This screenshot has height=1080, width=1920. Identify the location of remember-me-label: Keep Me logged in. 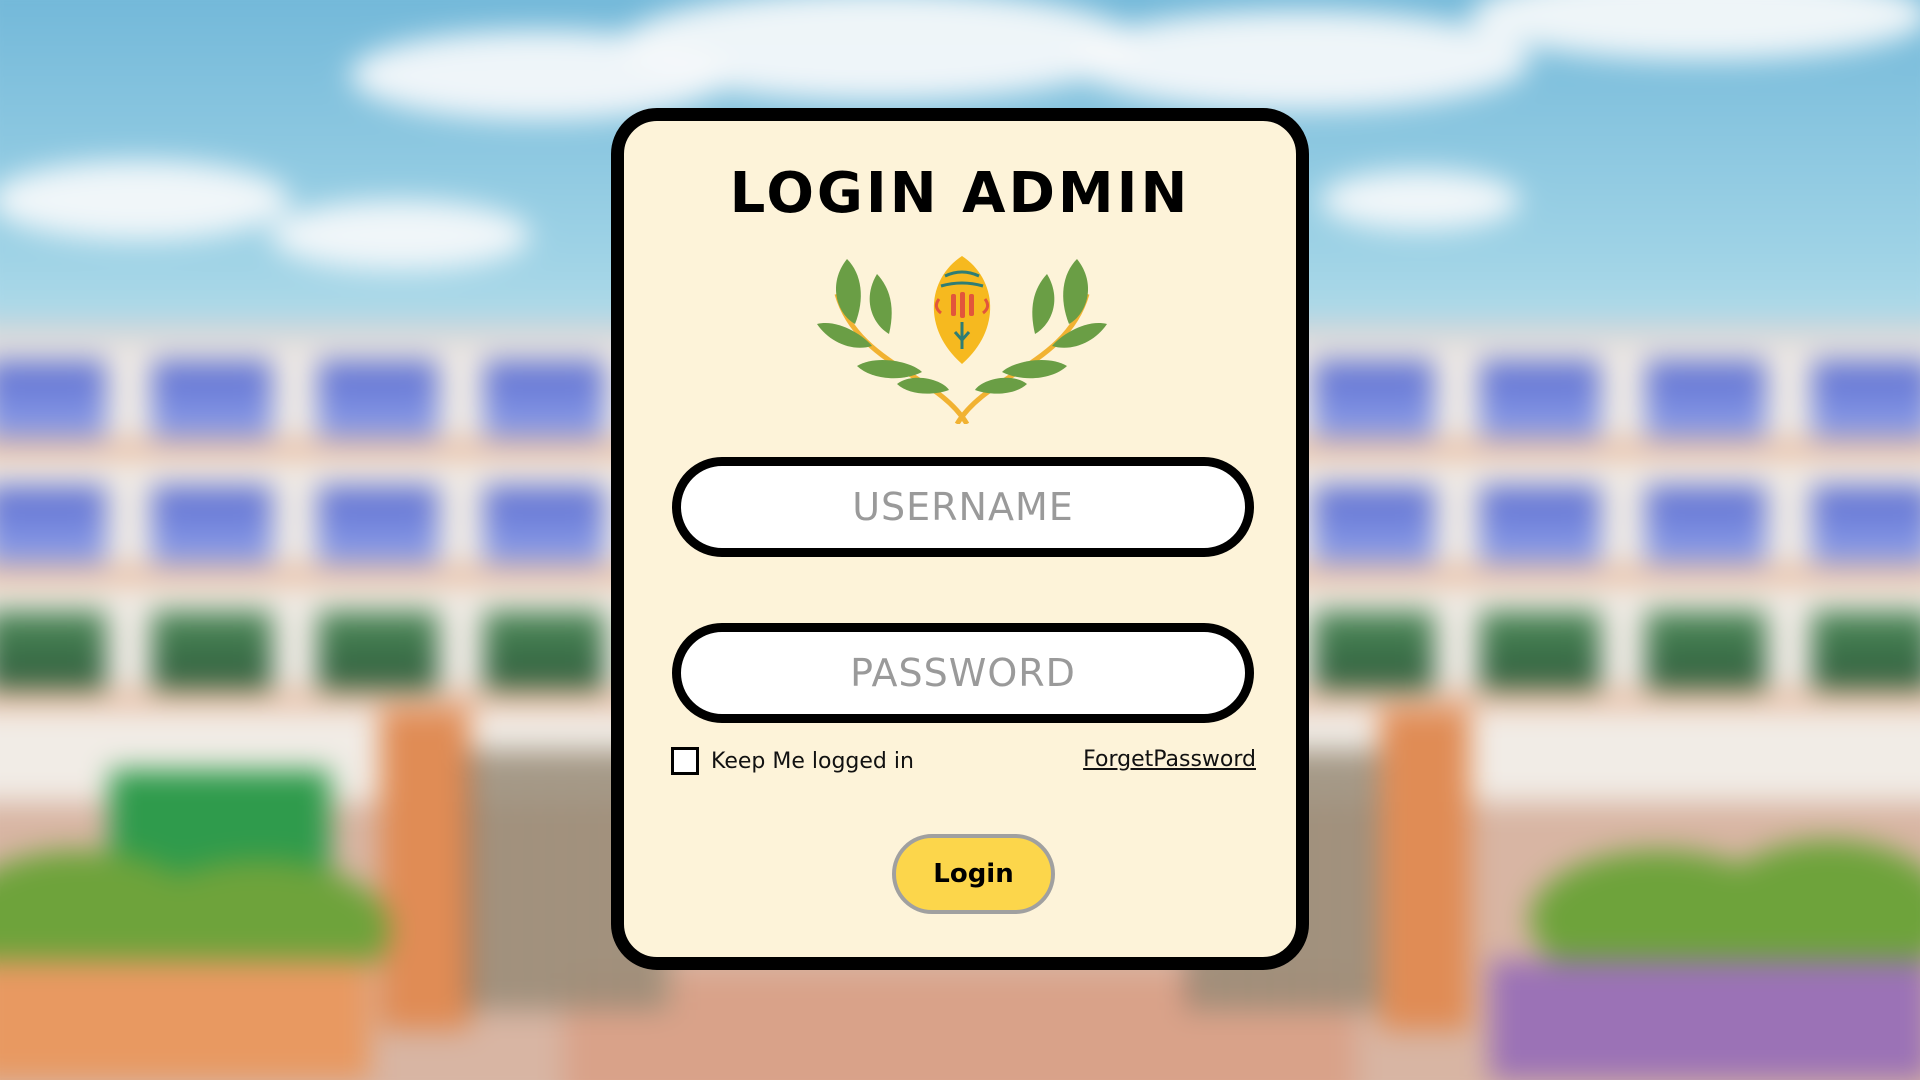
(812, 761).